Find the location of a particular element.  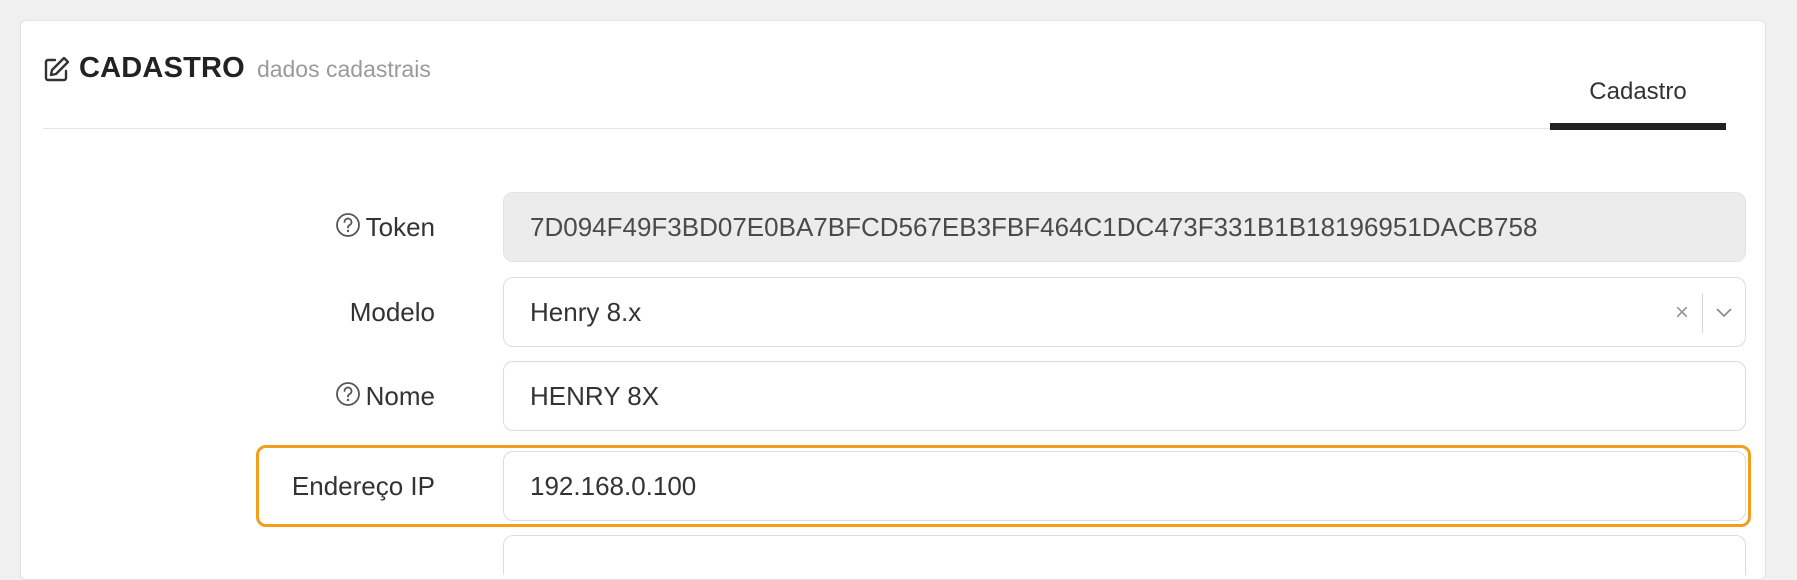

modelo-selected-value: Henry 8.x is located at coordinates (586, 311).